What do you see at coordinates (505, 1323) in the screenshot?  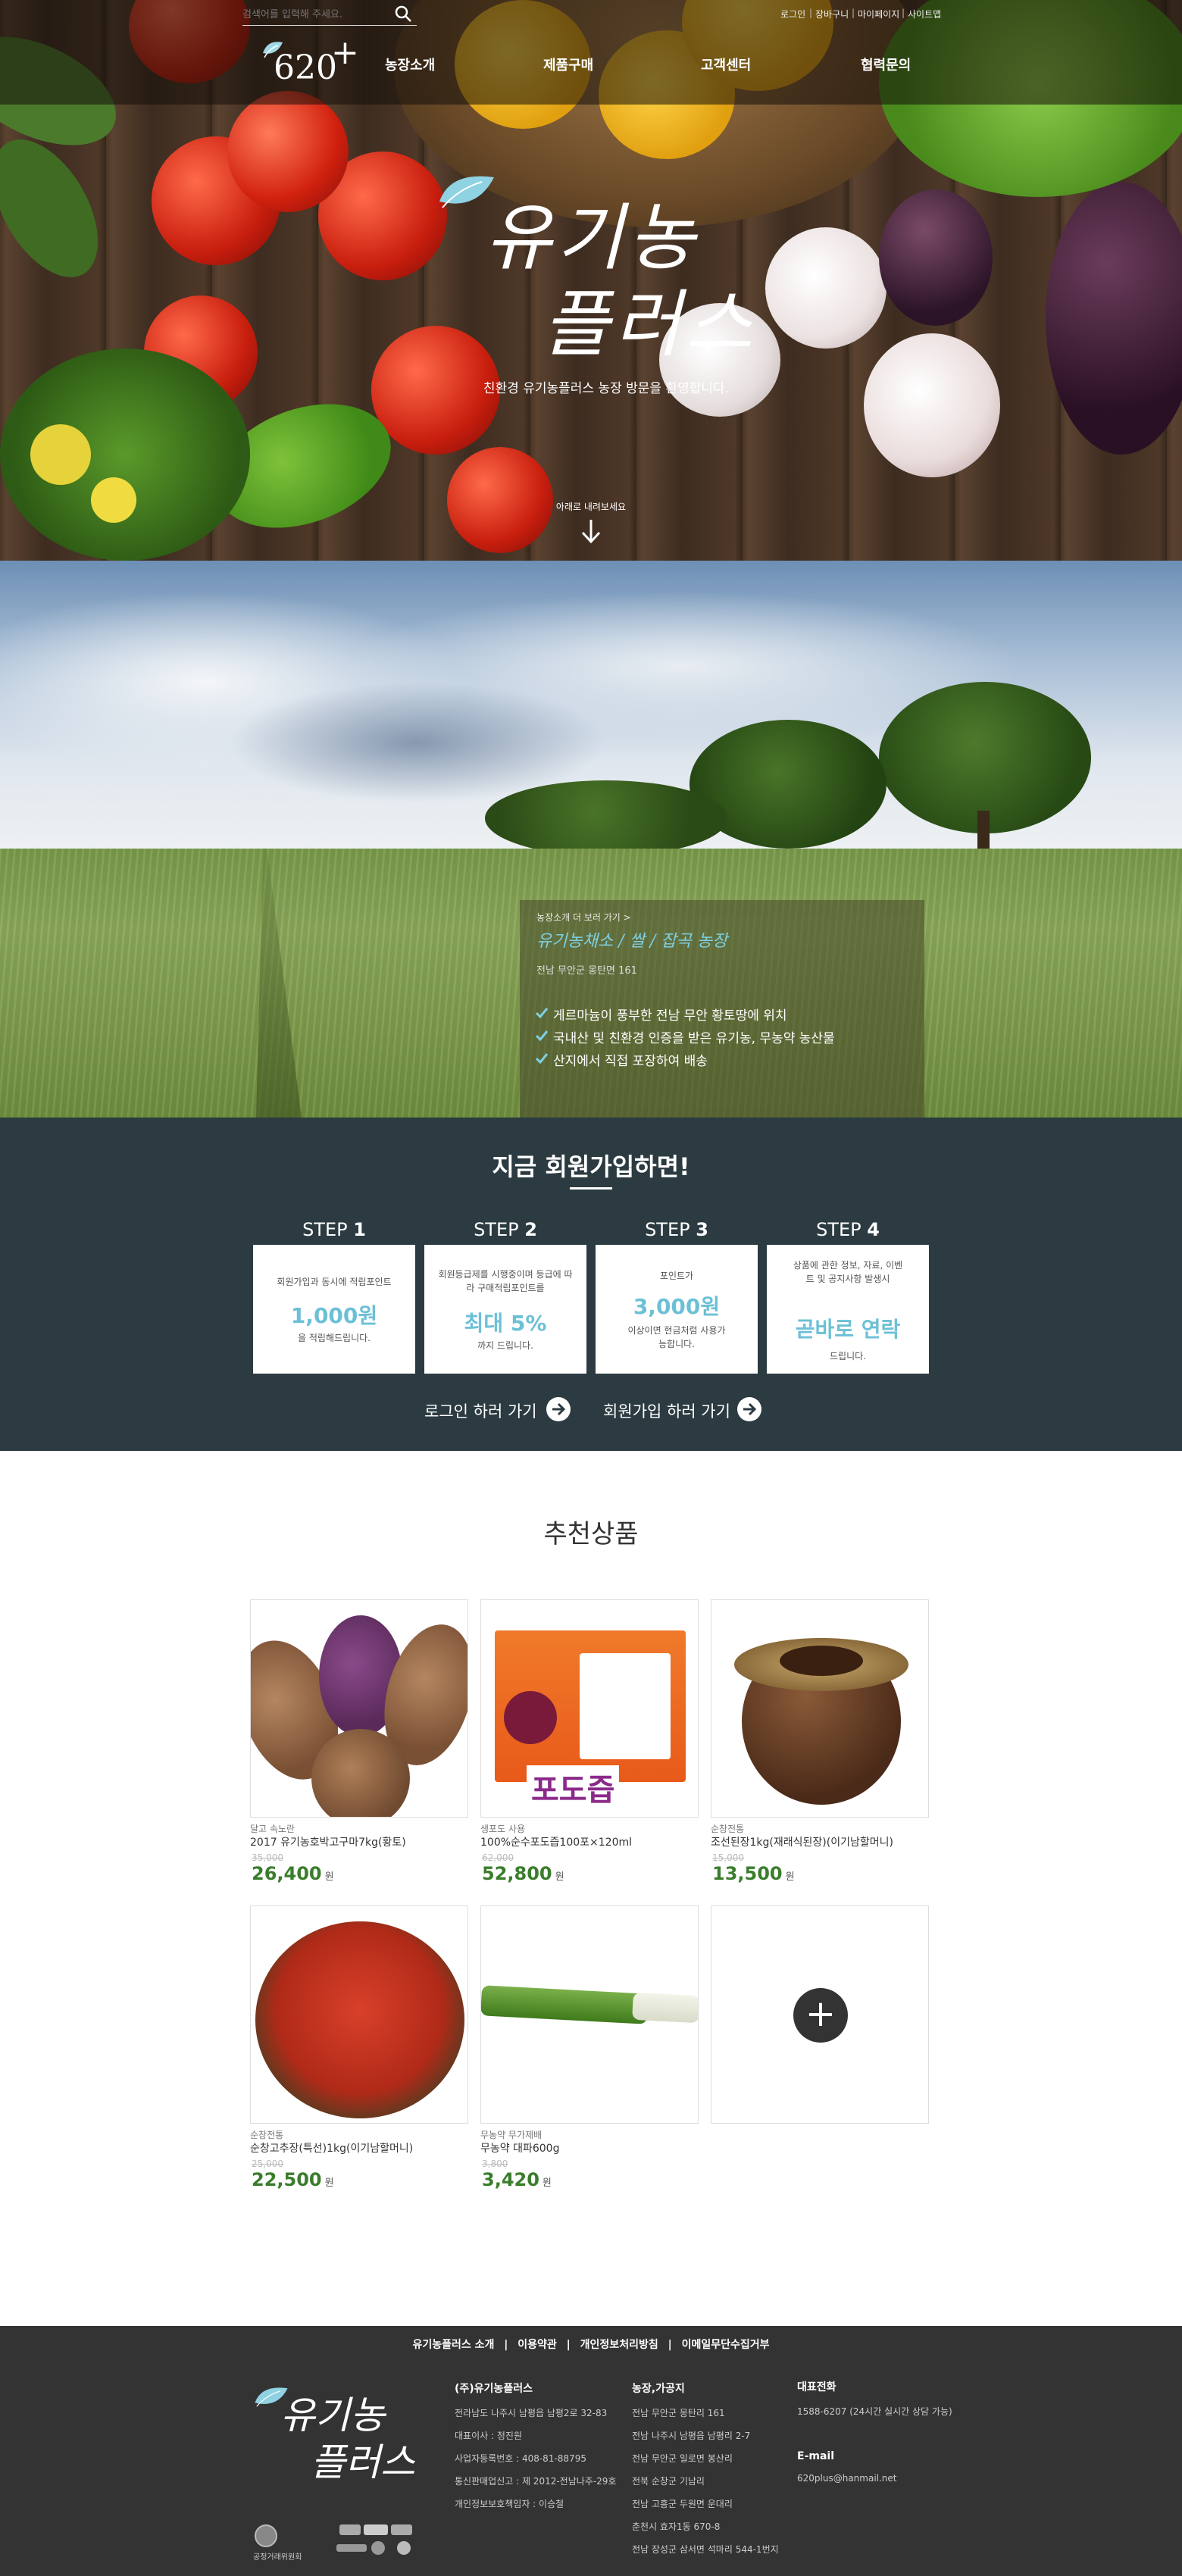 I see `step-highlight: 최대 5%` at bounding box center [505, 1323].